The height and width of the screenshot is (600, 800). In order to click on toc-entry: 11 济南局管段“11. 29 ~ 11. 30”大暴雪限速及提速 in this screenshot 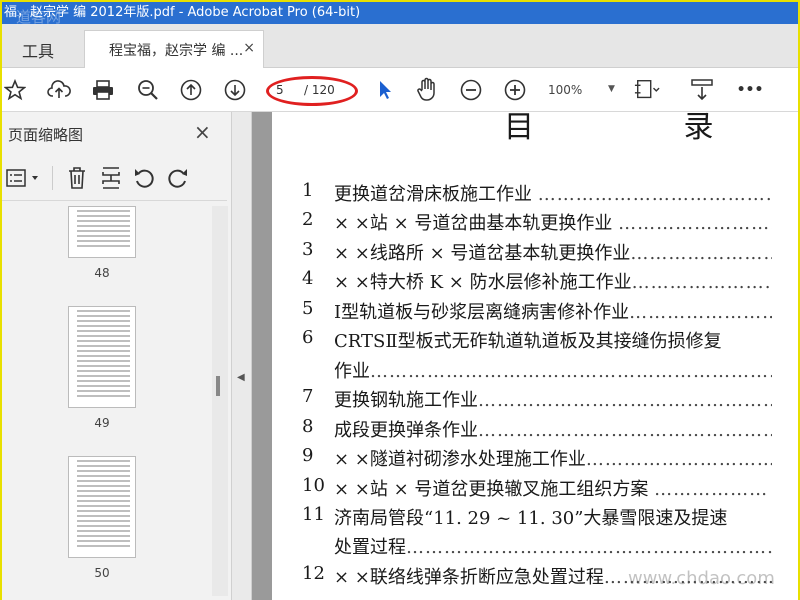, I will do `click(537, 517)`.